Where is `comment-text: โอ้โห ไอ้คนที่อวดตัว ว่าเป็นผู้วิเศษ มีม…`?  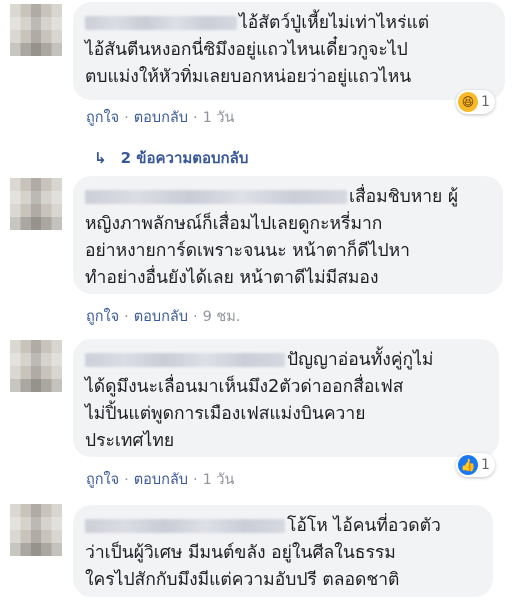
comment-text: โอ้โห ไอ้คนที่อวดตัว ว่าเป็นผู้วิเศษ มีม… is located at coordinates (263, 553).